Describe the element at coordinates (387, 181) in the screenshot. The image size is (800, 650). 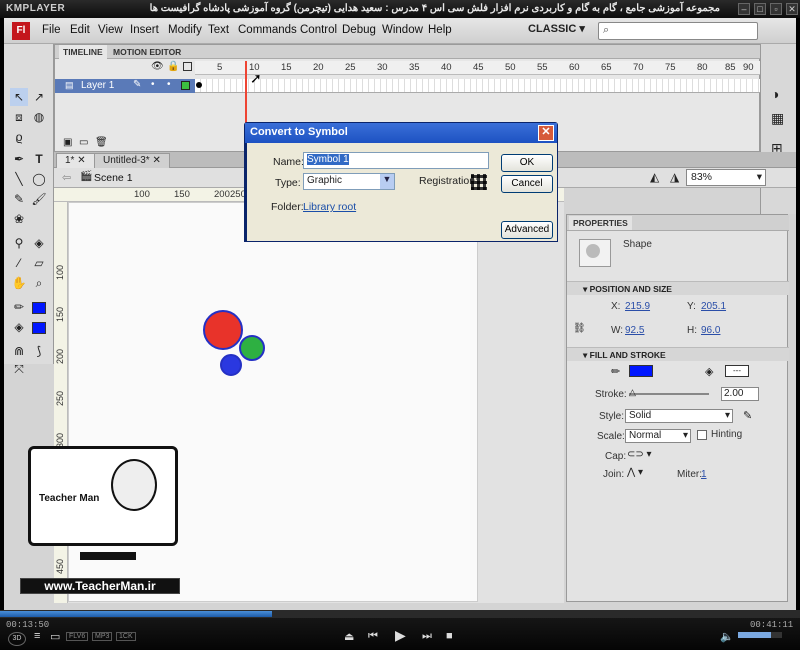
I see `chevron-down-icon: ▼` at that location.